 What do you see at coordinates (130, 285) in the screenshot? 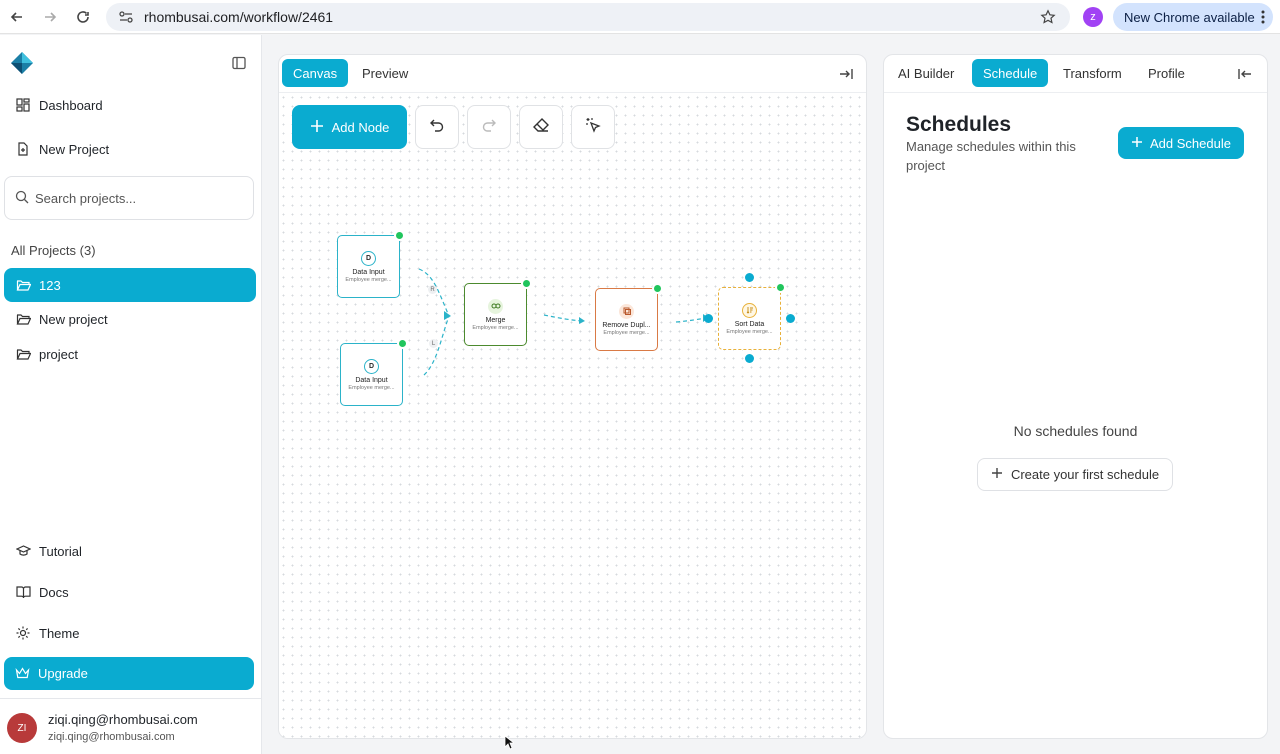
I see `sidebar-item-project-123: 123` at bounding box center [130, 285].